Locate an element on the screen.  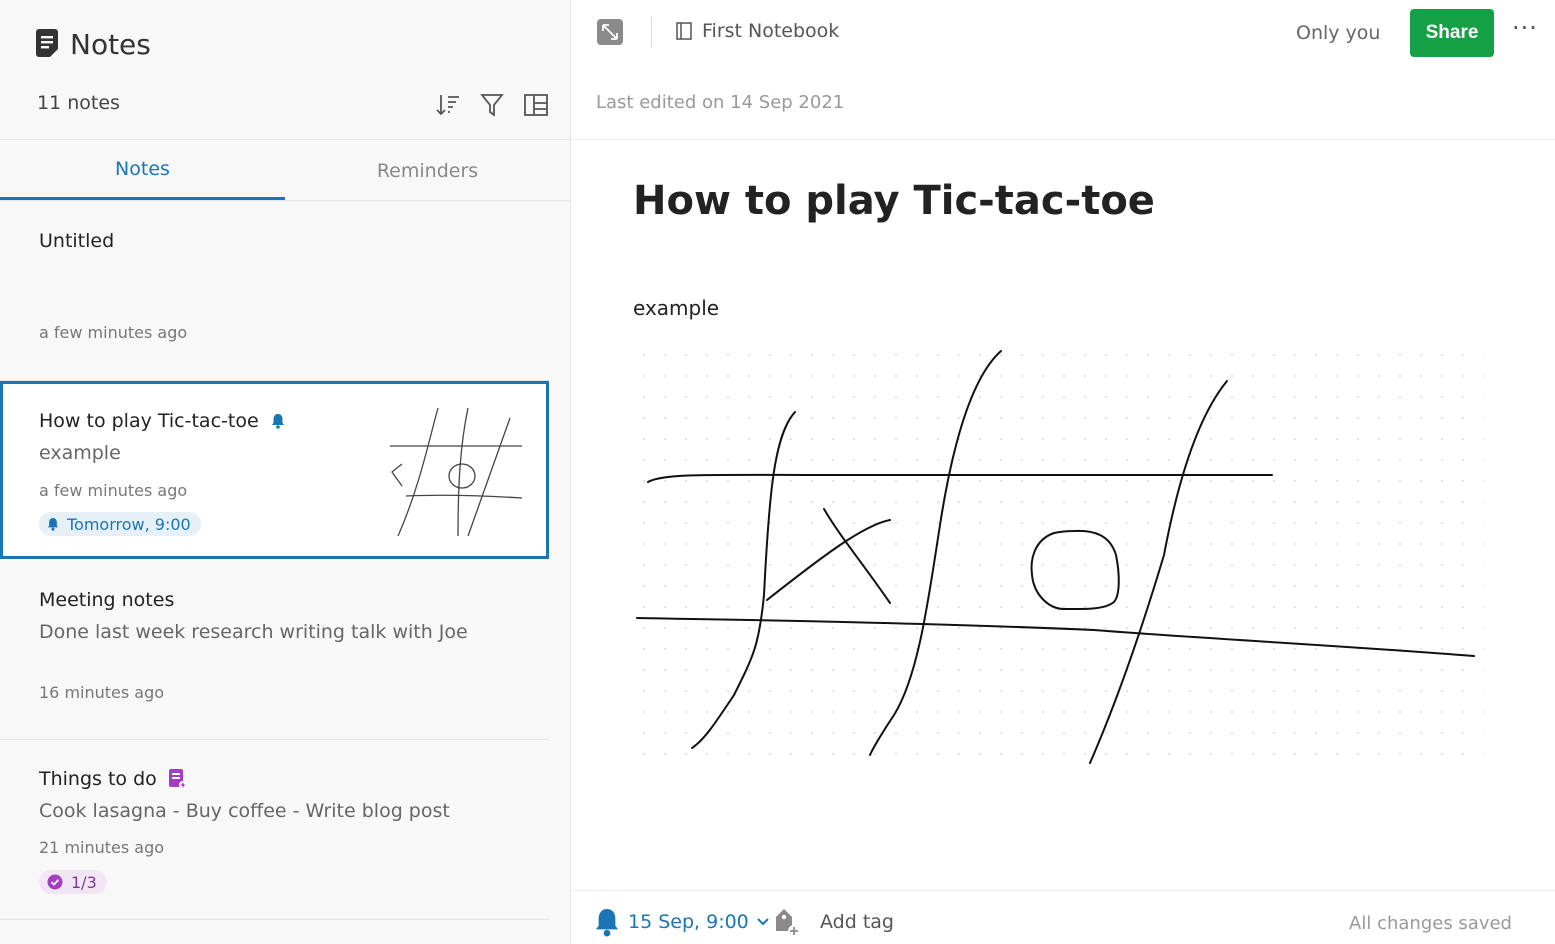
layout-icon is located at coordinates (536, 105).